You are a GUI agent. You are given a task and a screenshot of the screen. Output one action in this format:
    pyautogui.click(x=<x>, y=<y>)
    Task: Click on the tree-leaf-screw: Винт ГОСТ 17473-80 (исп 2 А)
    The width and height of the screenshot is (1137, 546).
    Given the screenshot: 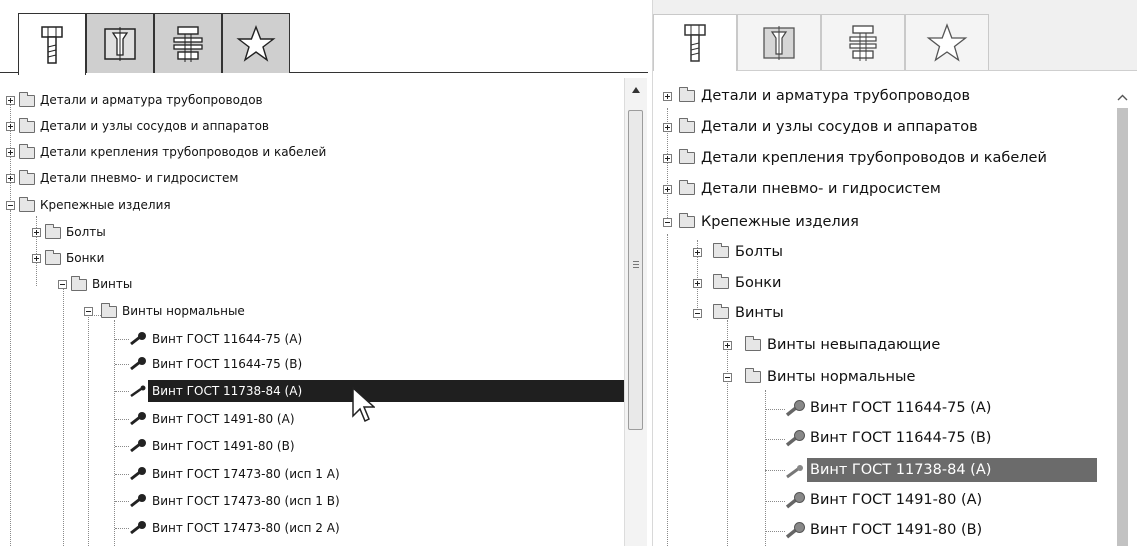 What is the action you would take?
    pyautogui.click(x=310, y=528)
    